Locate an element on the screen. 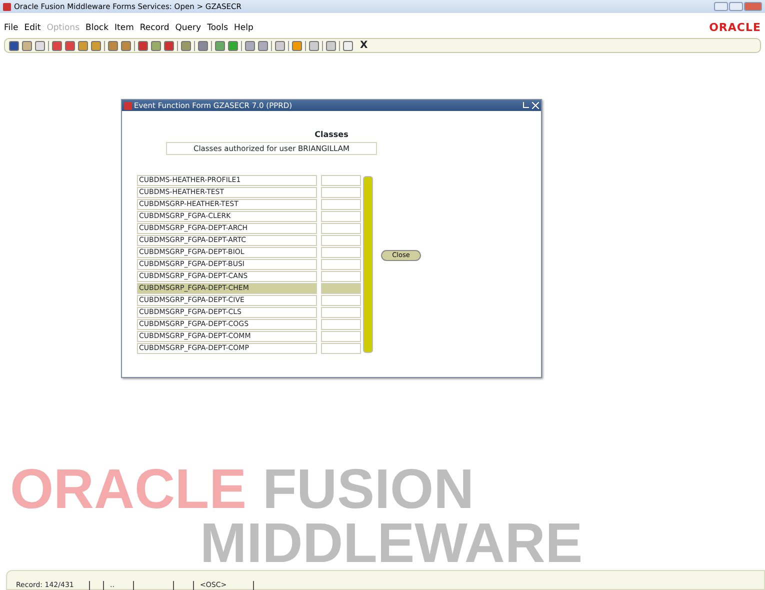  exit-button: X is located at coordinates (364, 45).